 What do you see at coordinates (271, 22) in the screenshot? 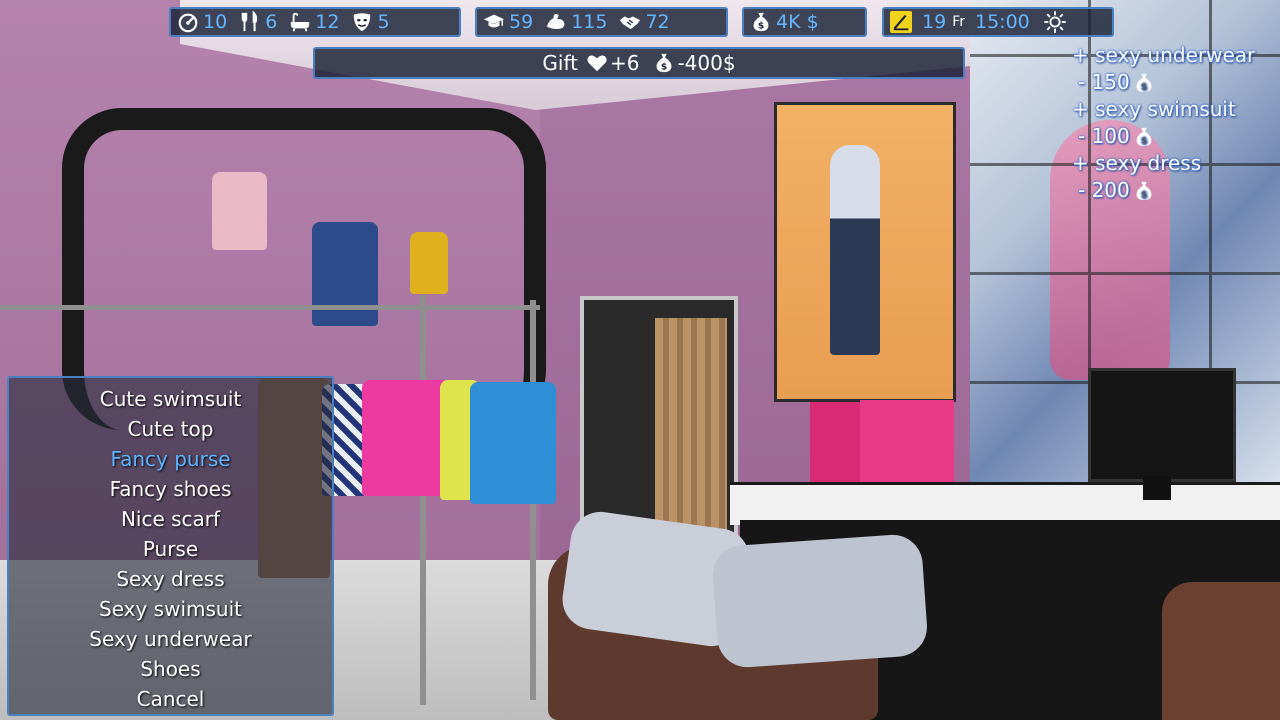
I see `food-value: 6` at bounding box center [271, 22].